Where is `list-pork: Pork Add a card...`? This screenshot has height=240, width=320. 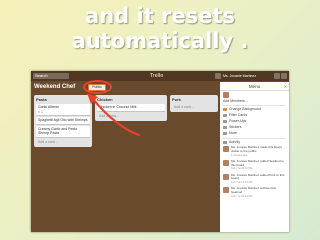 list-pork: Pork Add a card... is located at coordinates (194, 103).